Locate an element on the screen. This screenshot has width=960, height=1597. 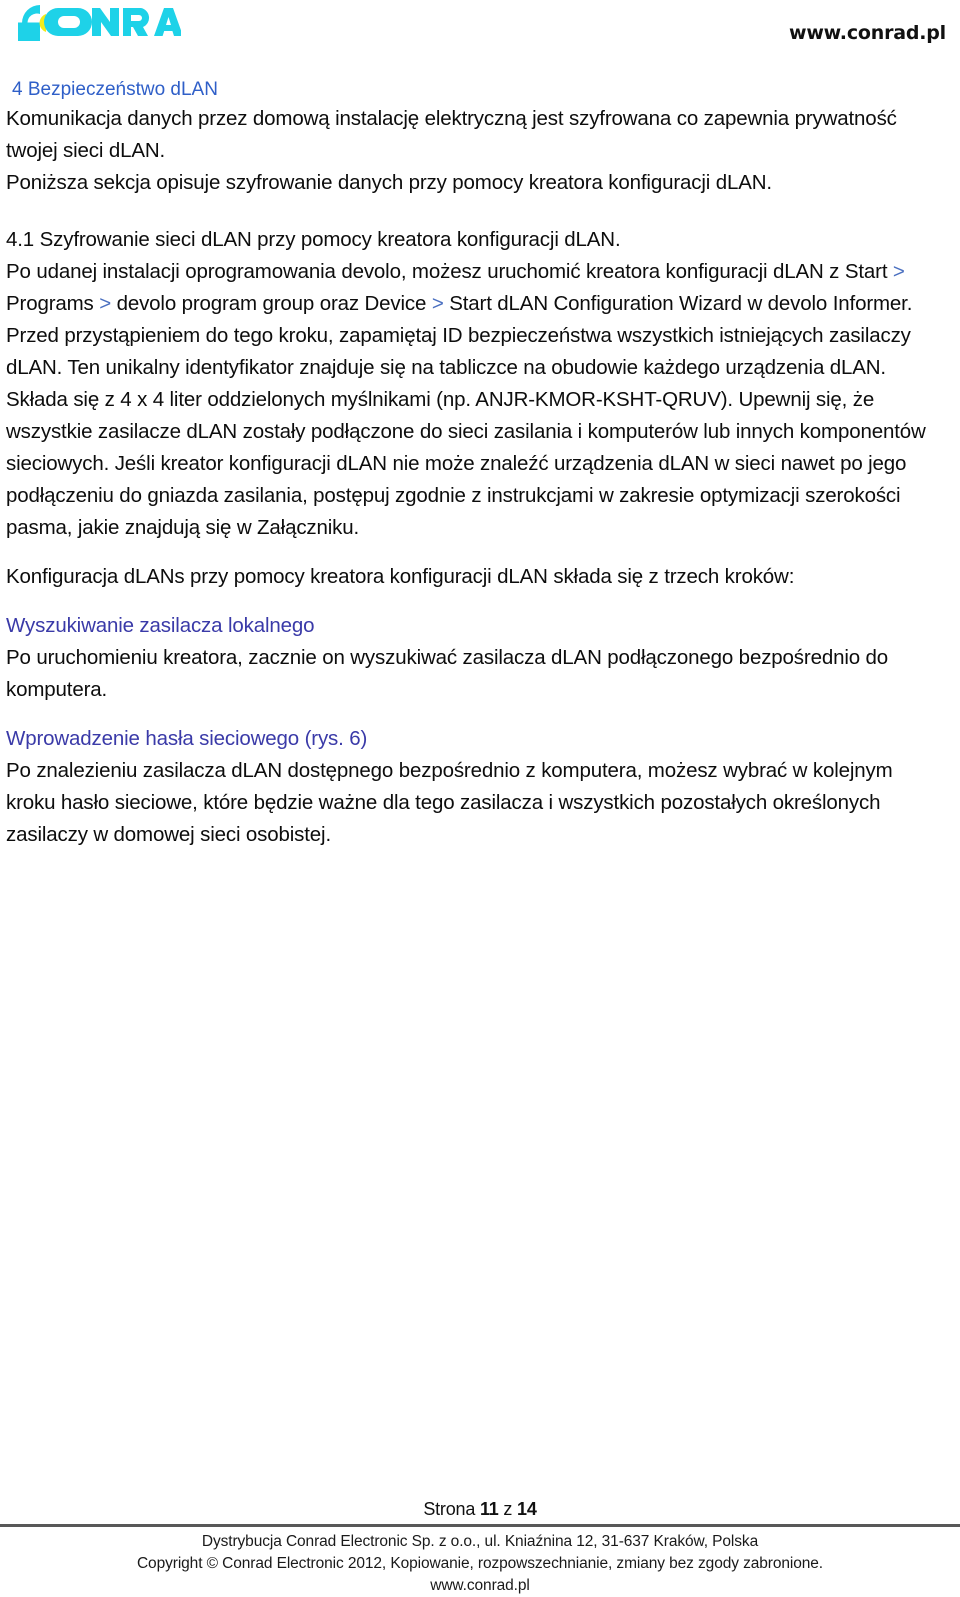
section-heading-4: 4 Bezpieczeństwo dLAN is located at coordinates (115, 89).